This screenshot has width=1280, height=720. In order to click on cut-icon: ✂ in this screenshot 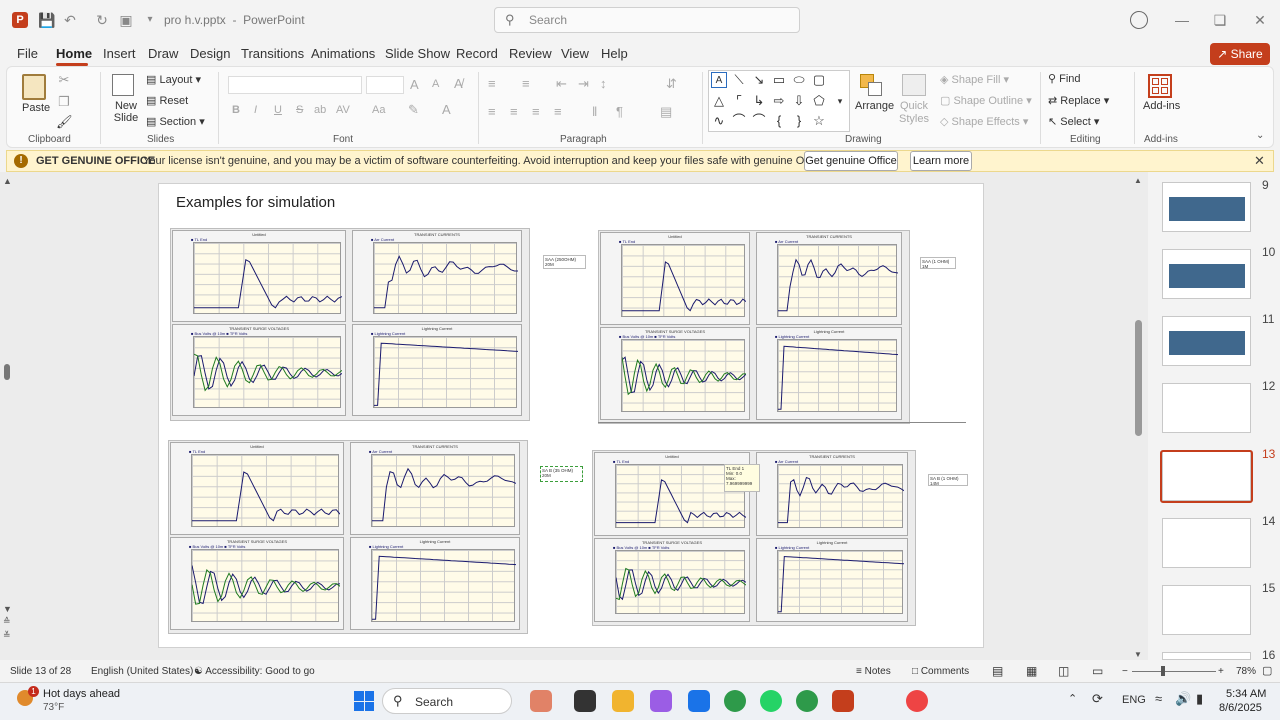, I will do `click(64, 80)`.